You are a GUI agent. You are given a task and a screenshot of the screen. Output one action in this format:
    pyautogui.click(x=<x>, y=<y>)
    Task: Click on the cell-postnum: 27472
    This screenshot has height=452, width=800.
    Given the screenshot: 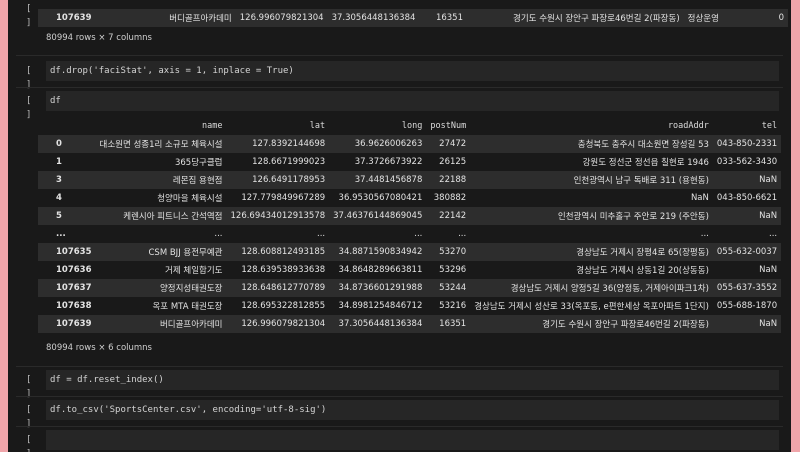 What is the action you would take?
    pyautogui.click(x=453, y=144)
    